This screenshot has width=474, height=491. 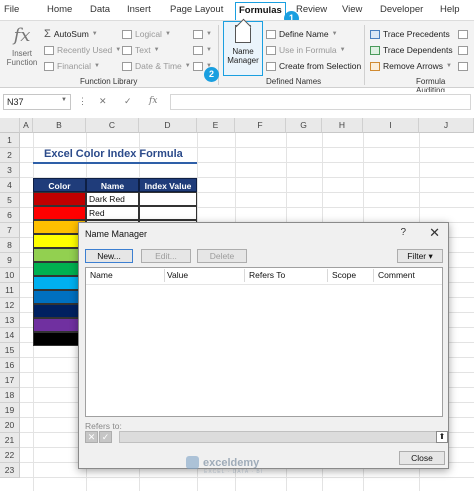 What do you see at coordinates (11, 9) in the screenshot?
I see `tab-file: File` at bounding box center [11, 9].